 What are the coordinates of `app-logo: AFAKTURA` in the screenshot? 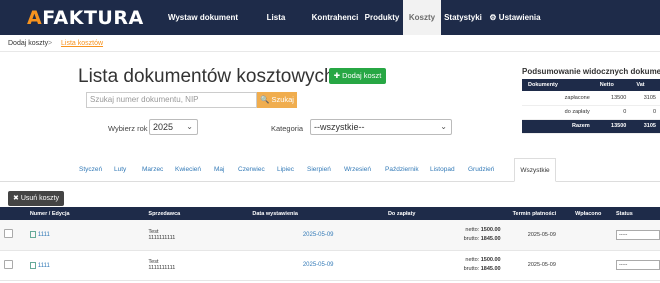 It's located at (85, 18).